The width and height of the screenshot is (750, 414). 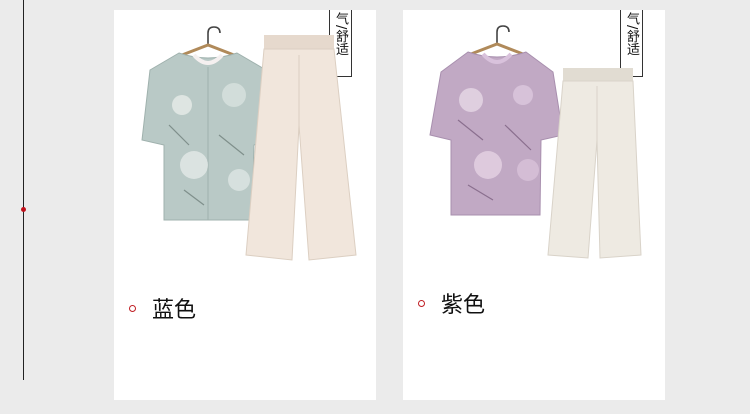 What do you see at coordinates (174, 310) in the screenshot?
I see `color-name: 蓝色` at bounding box center [174, 310].